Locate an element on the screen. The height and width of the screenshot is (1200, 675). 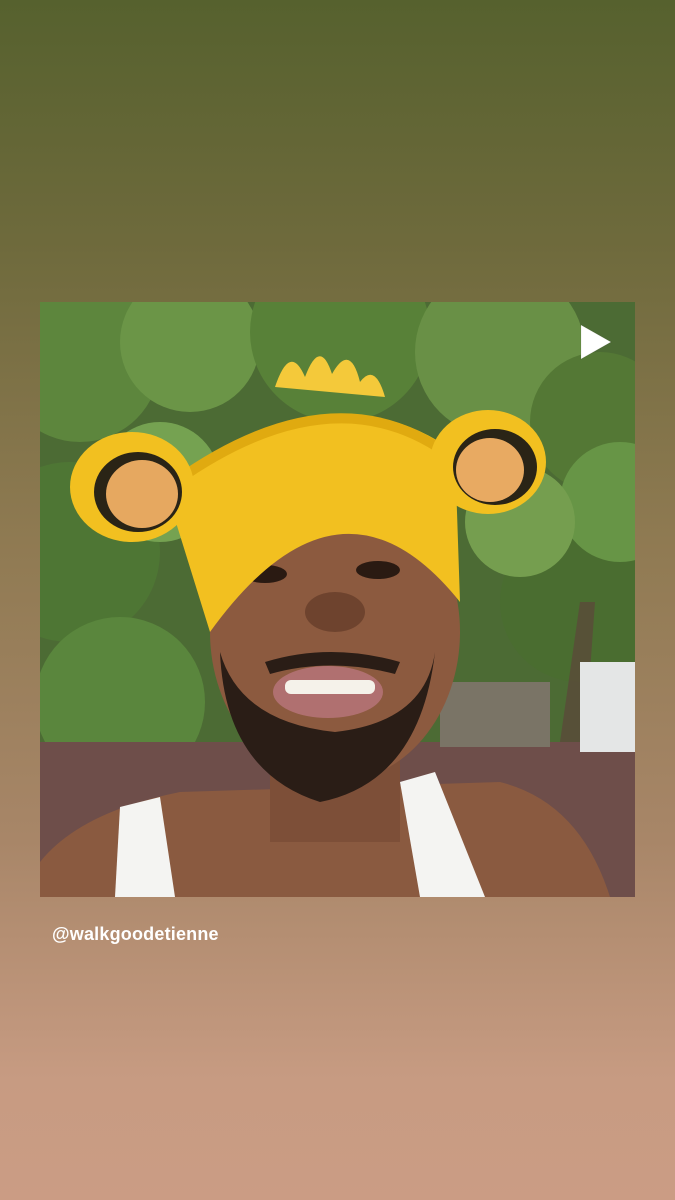
play-triangle-icon is located at coordinates (596, 342).